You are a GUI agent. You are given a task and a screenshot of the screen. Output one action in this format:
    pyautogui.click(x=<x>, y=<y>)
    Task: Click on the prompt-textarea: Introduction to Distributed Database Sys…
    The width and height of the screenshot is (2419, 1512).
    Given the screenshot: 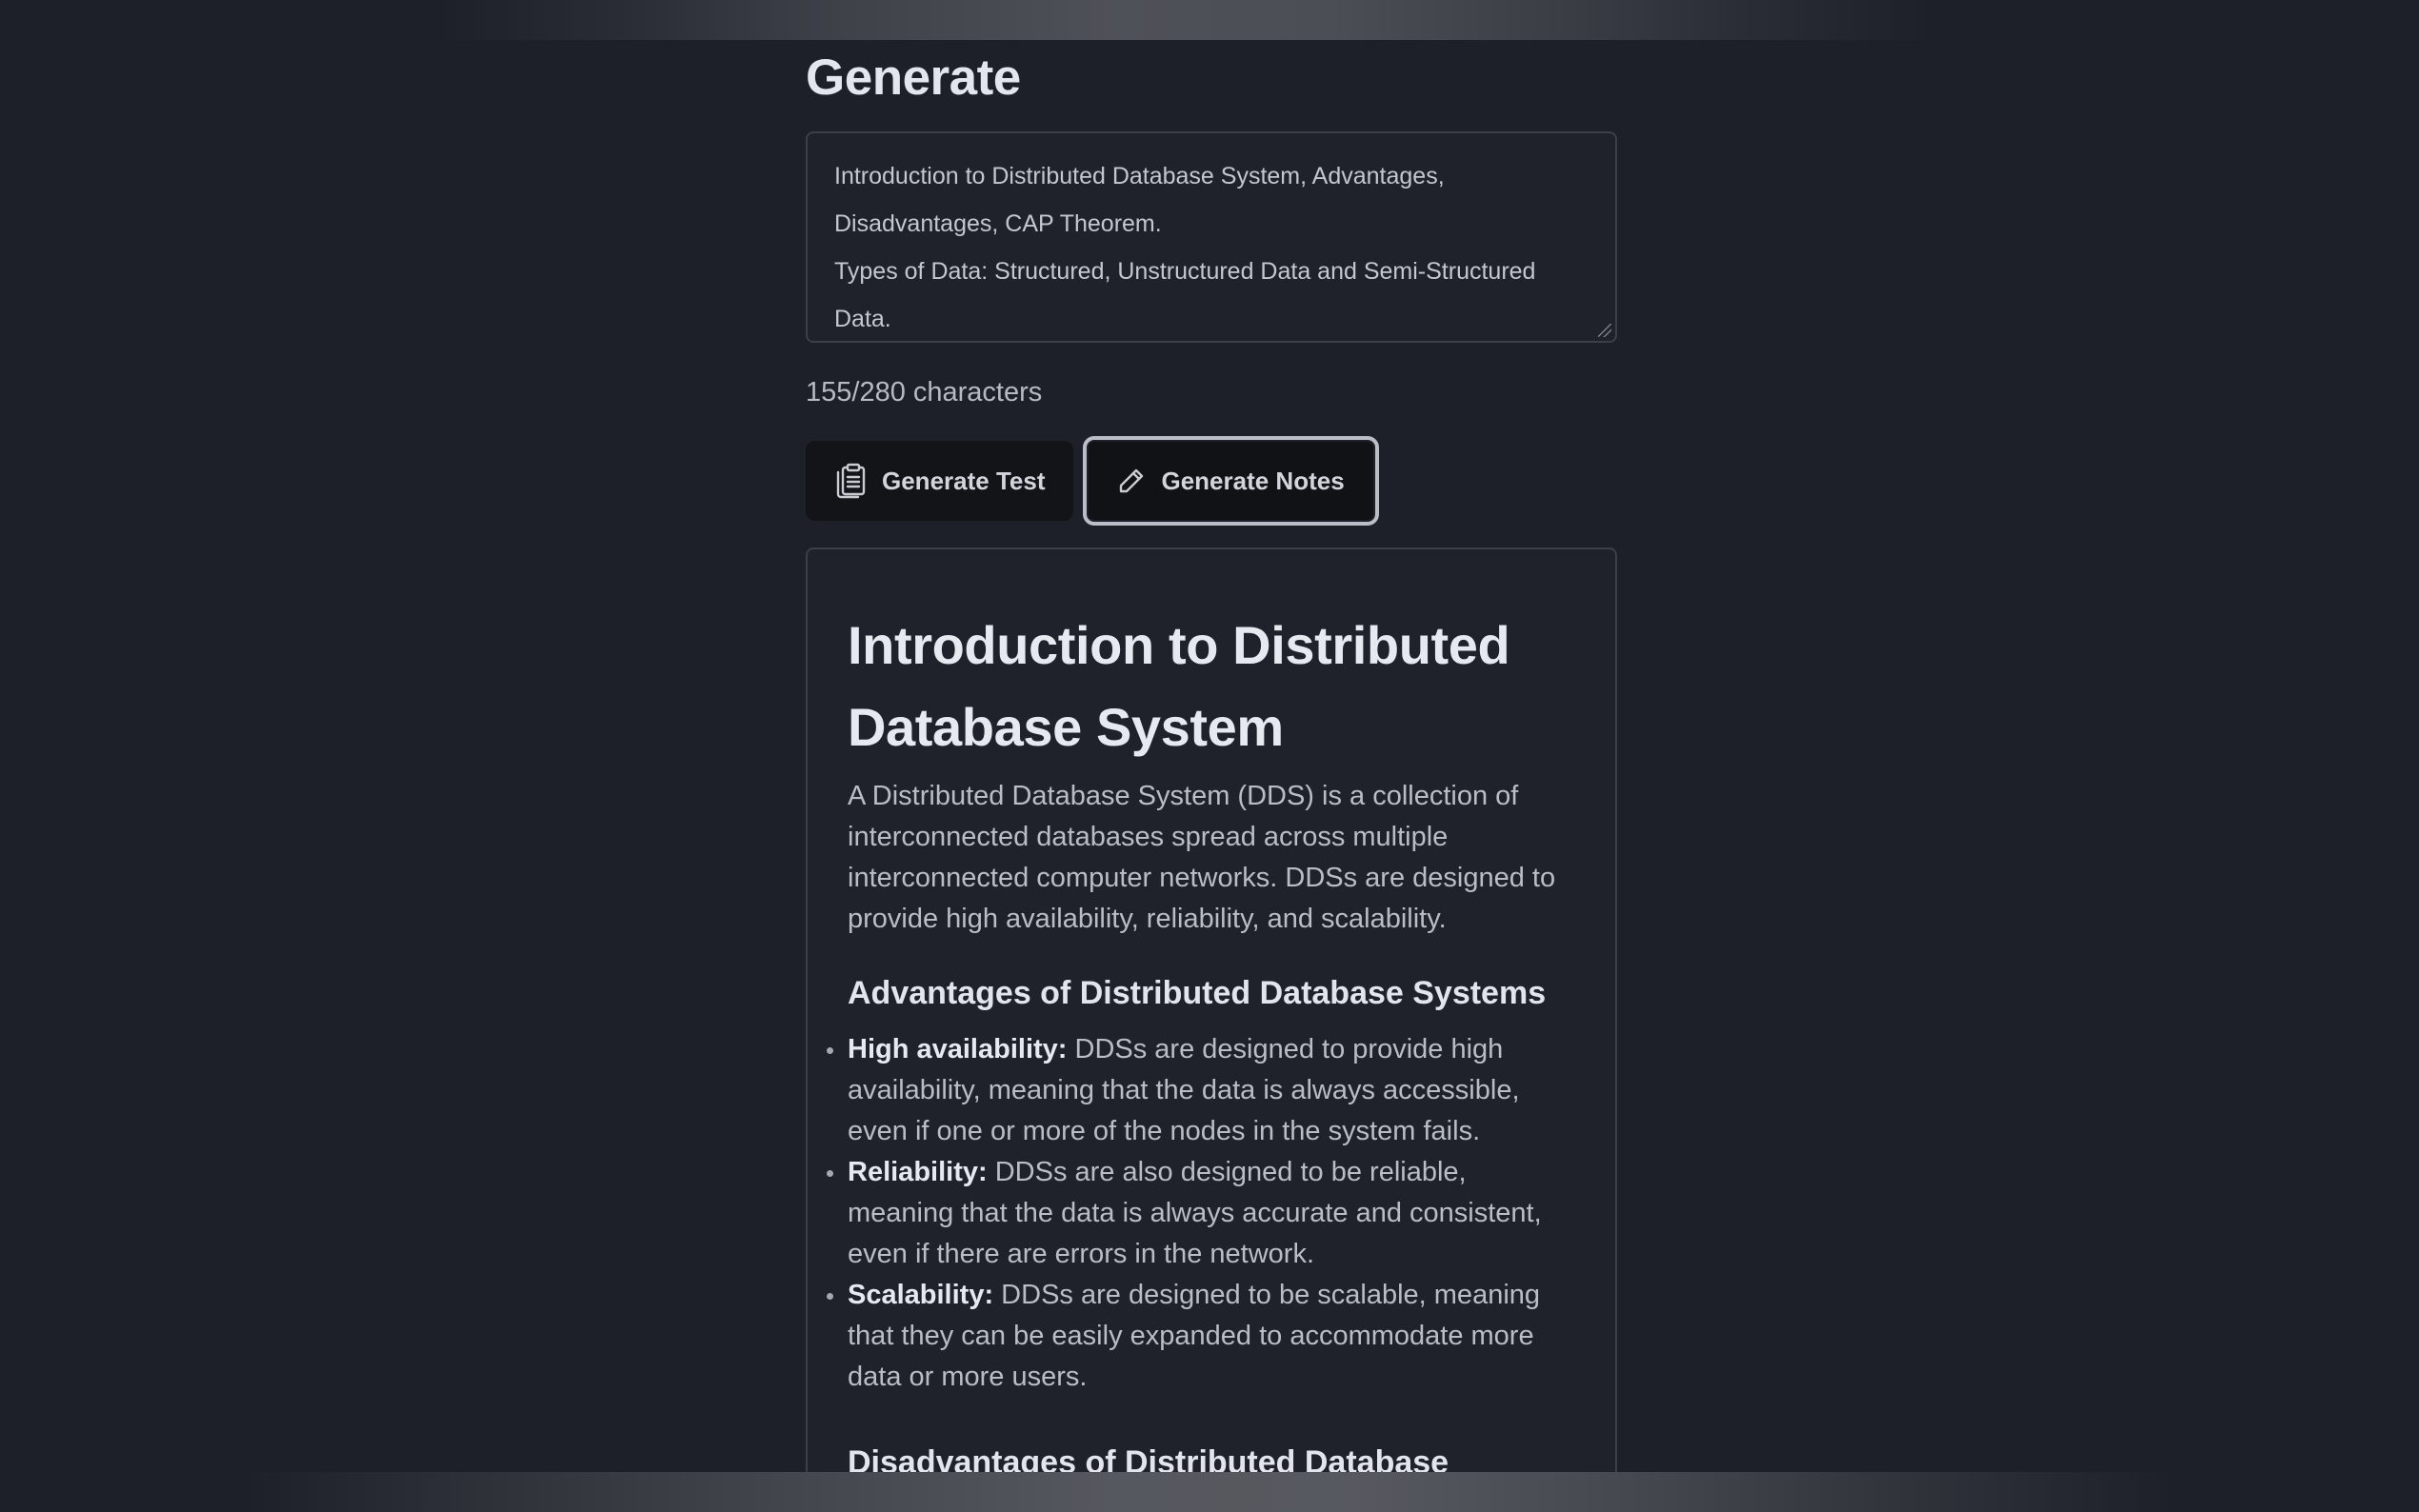 What is the action you would take?
    pyautogui.click(x=1211, y=237)
    